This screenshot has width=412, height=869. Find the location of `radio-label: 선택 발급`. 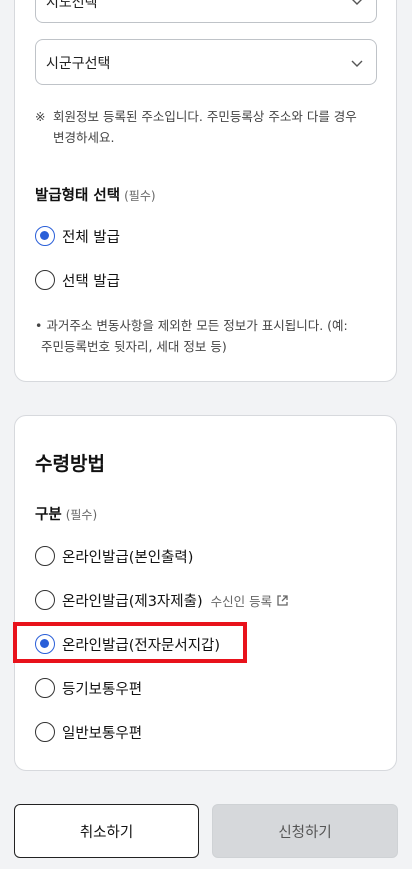

radio-label: 선택 발급 is located at coordinates (91, 281).